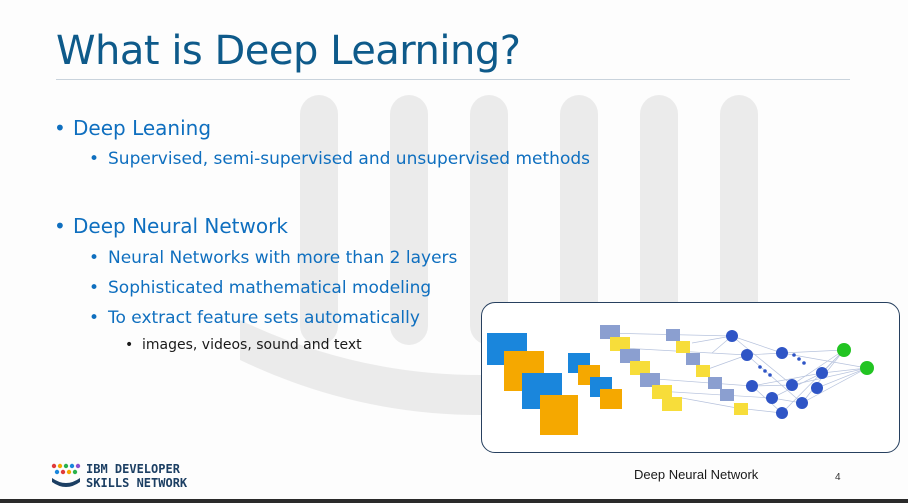  I want to click on bullet-item: • To extract feature sets automatically, so click(254, 318).